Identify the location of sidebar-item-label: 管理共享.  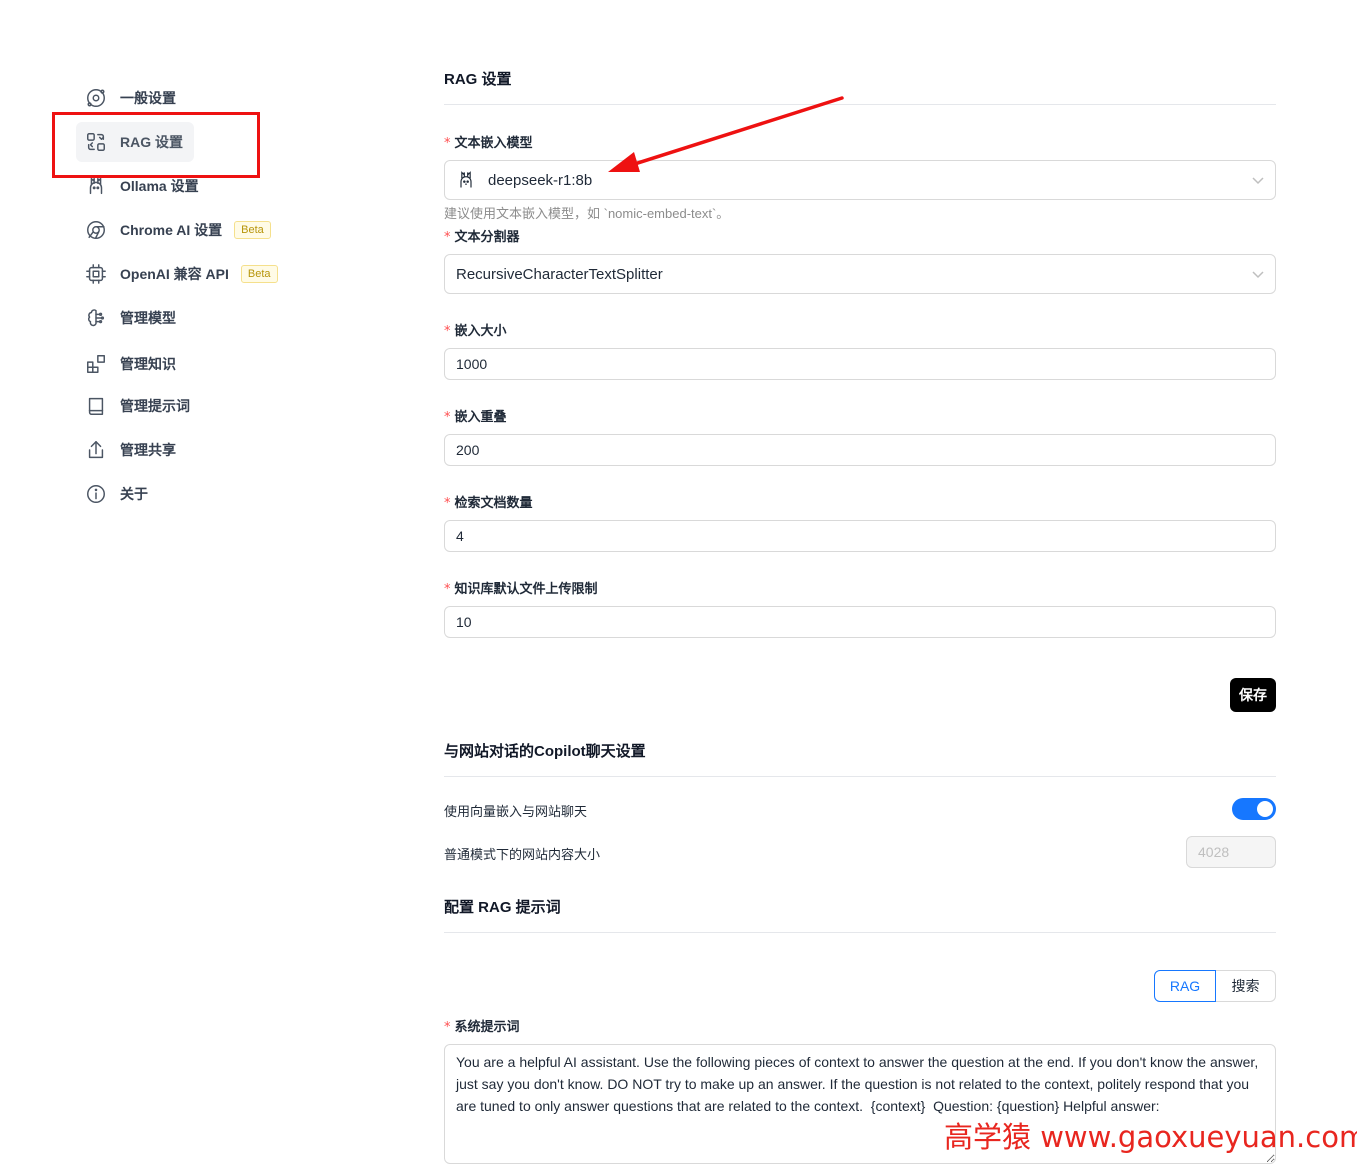
(148, 450).